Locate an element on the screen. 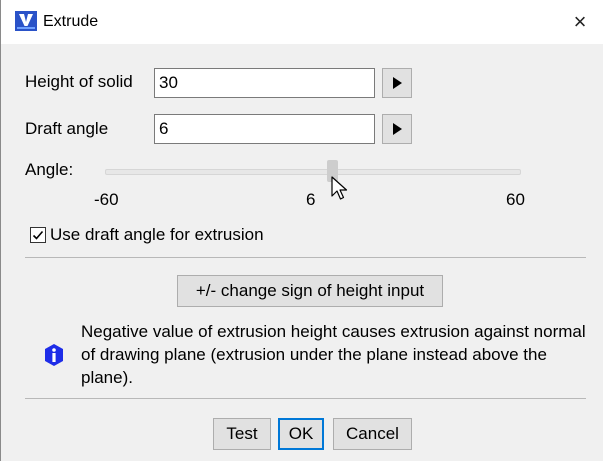  angle-label: Angle: is located at coordinates (49, 169).